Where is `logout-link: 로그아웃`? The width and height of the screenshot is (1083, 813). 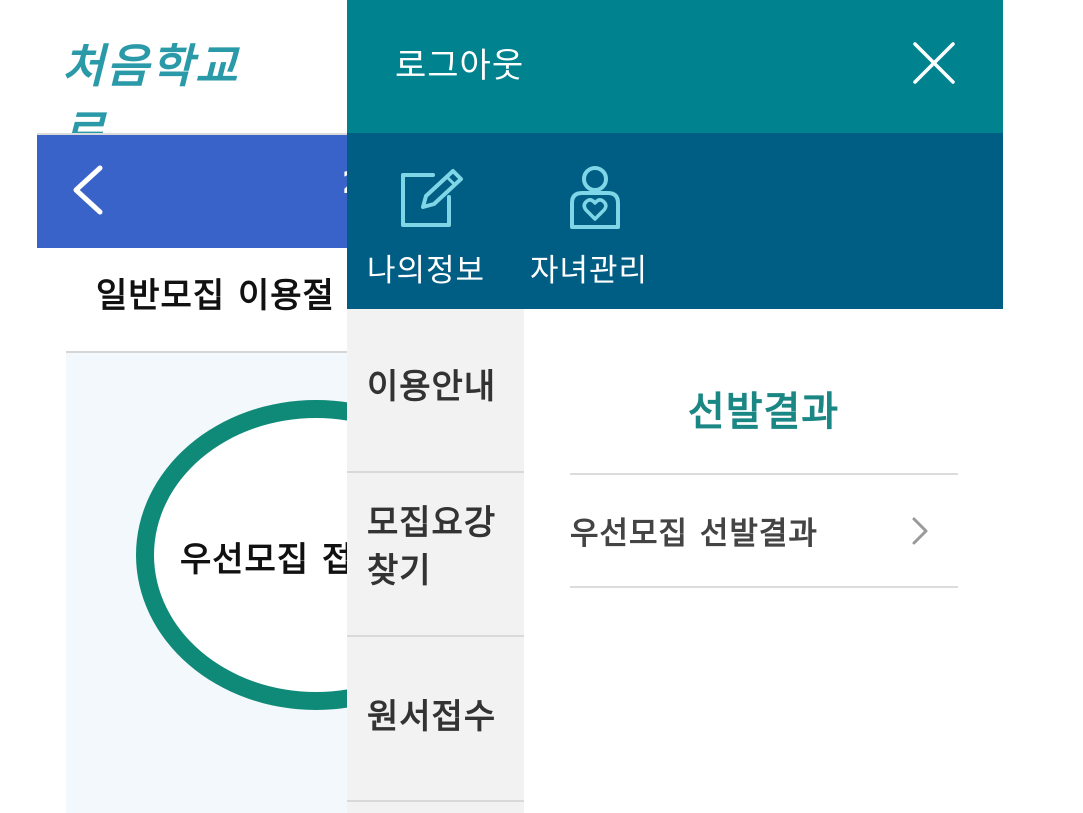 logout-link: 로그아웃 is located at coordinates (459, 62).